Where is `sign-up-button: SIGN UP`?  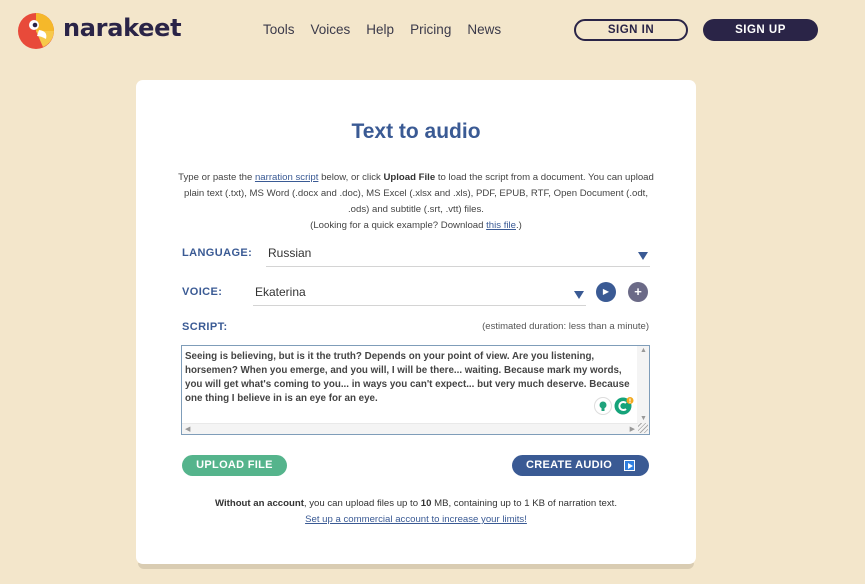
sign-up-button: SIGN UP is located at coordinates (760, 30).